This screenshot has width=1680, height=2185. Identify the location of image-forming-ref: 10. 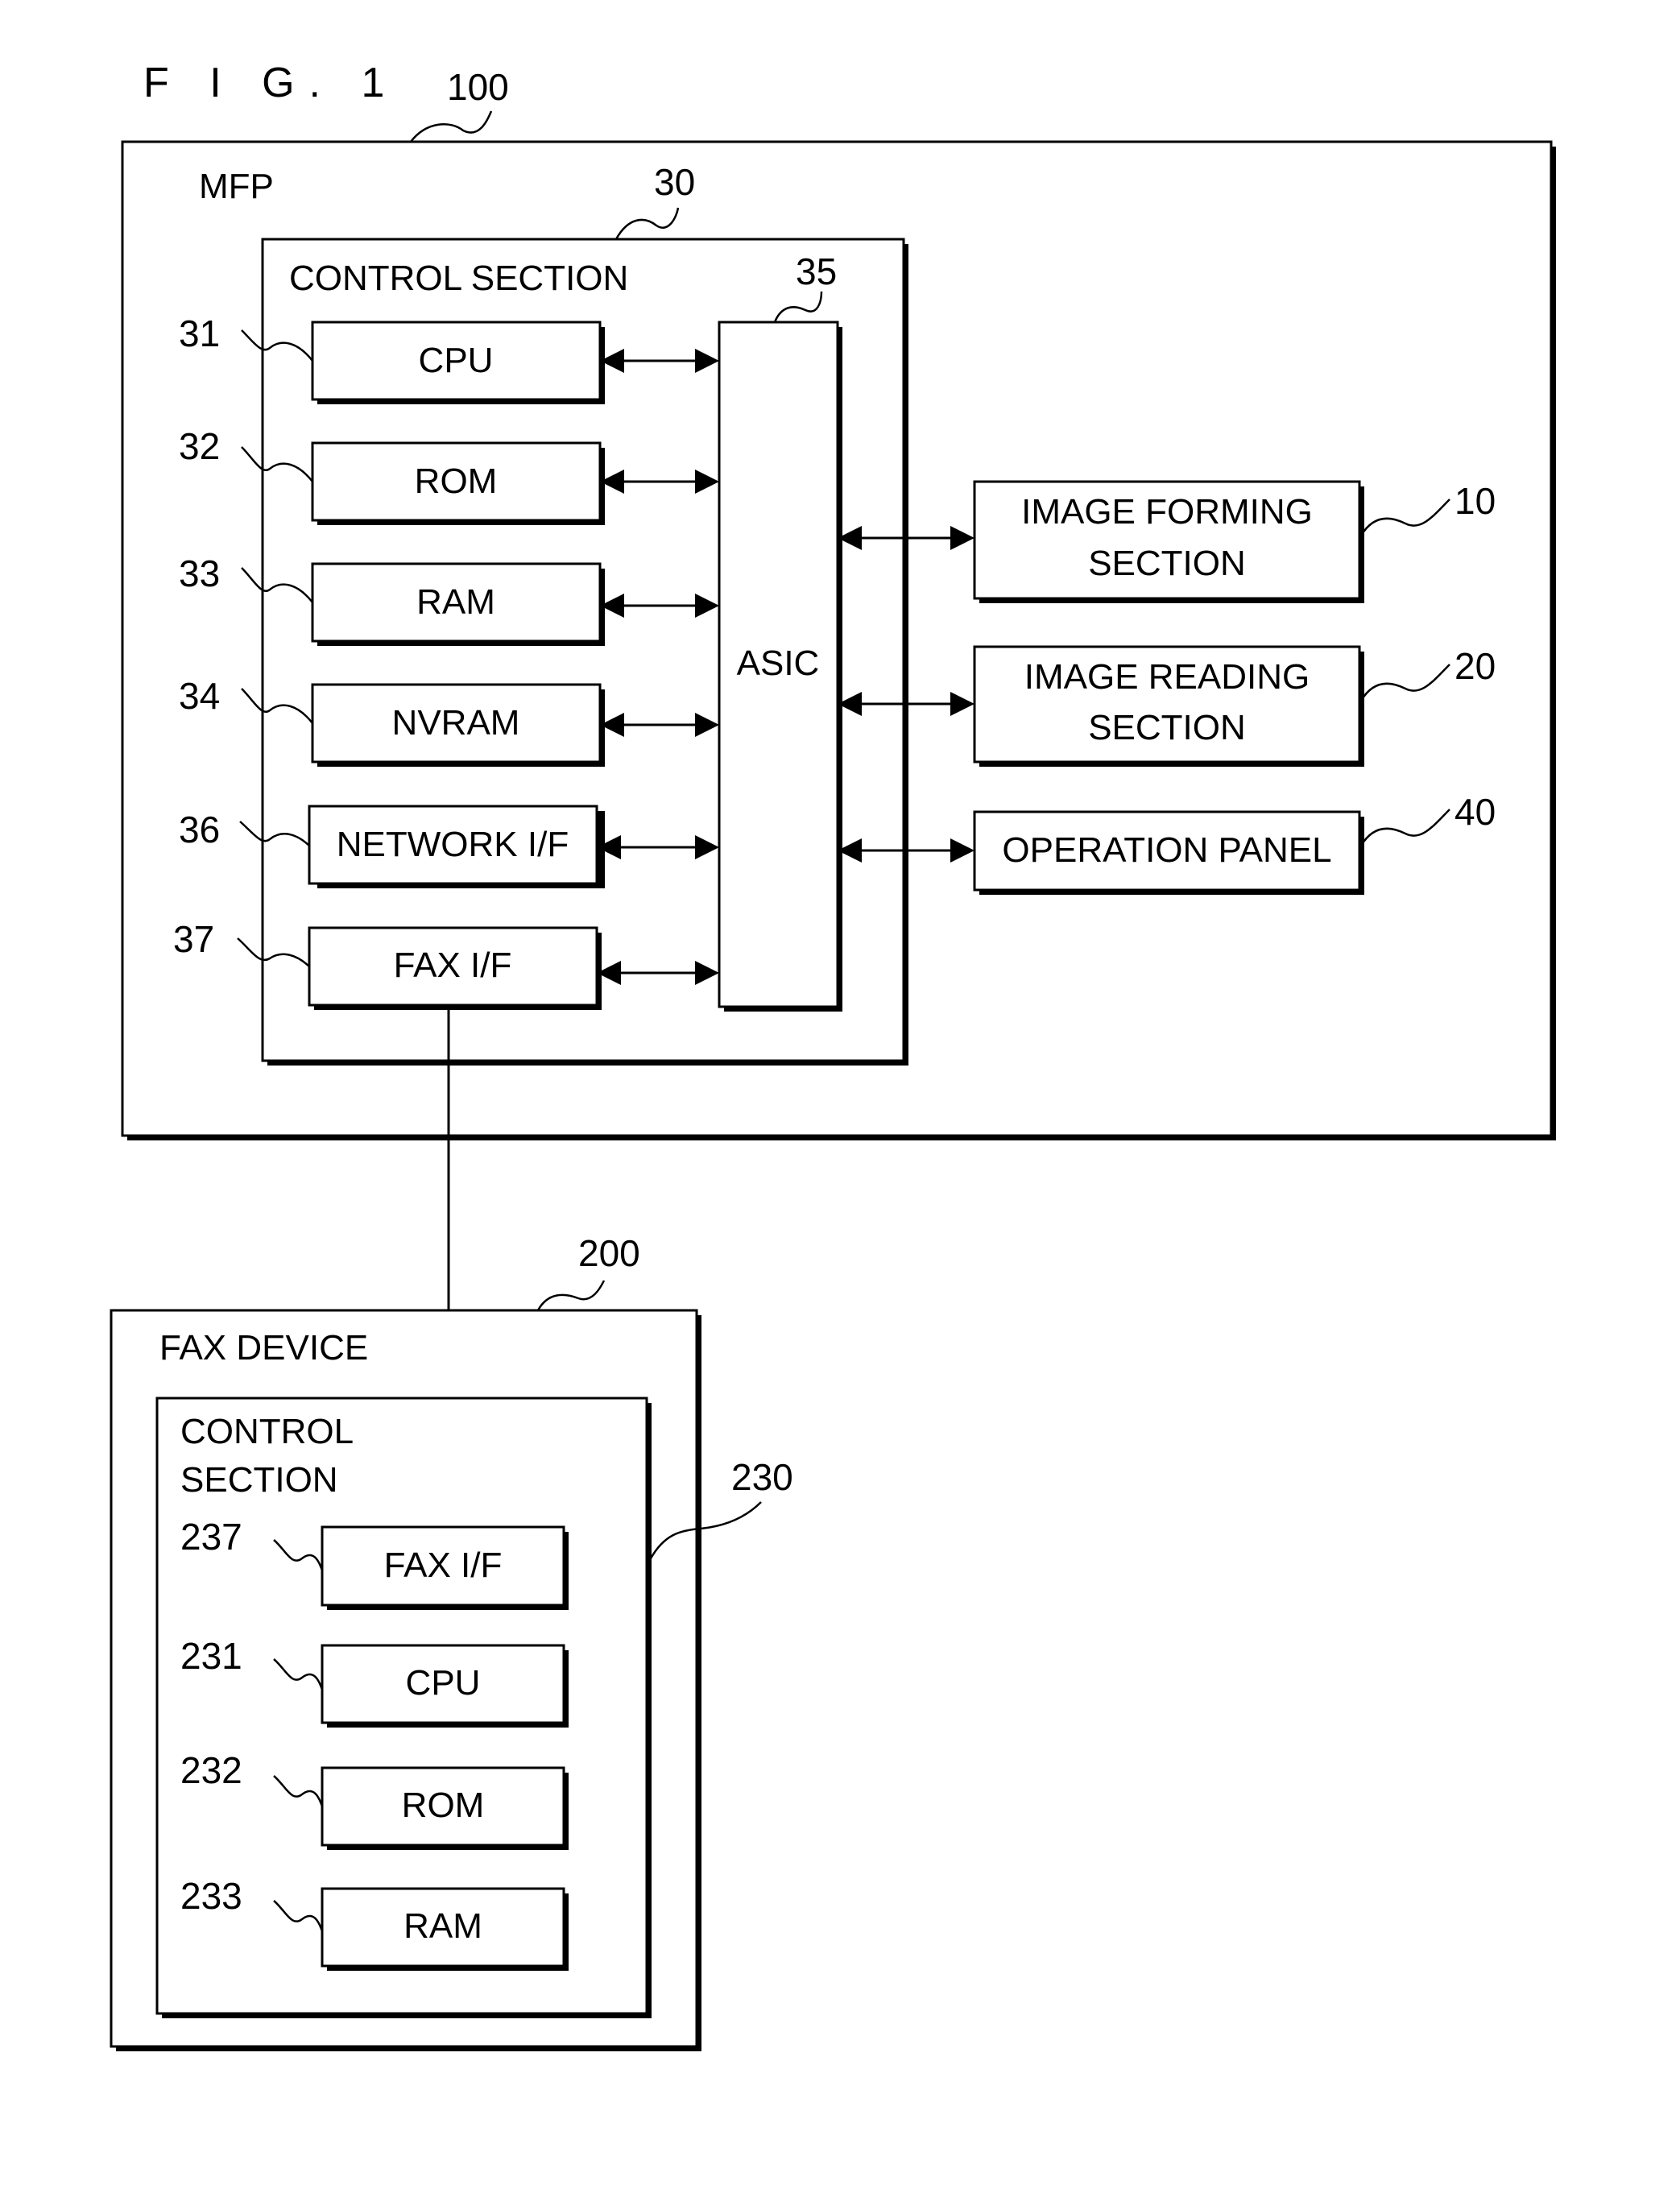
(1475, 501).